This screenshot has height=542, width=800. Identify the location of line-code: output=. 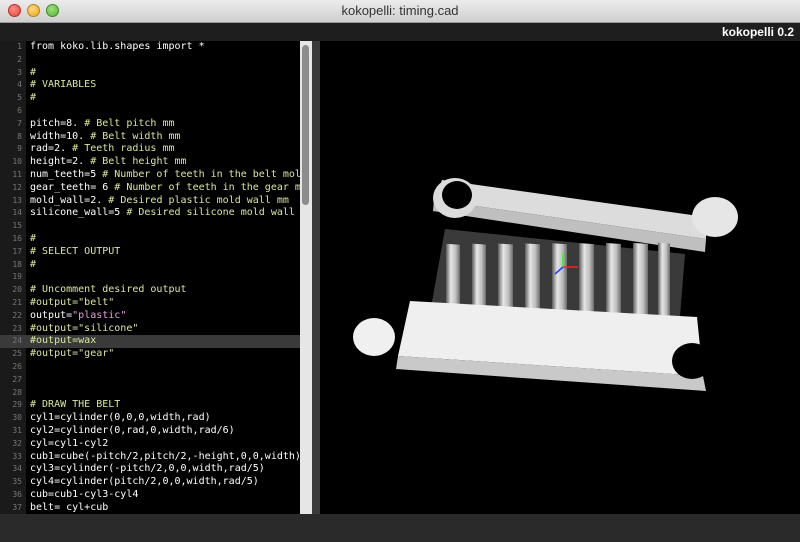
(51, 315).